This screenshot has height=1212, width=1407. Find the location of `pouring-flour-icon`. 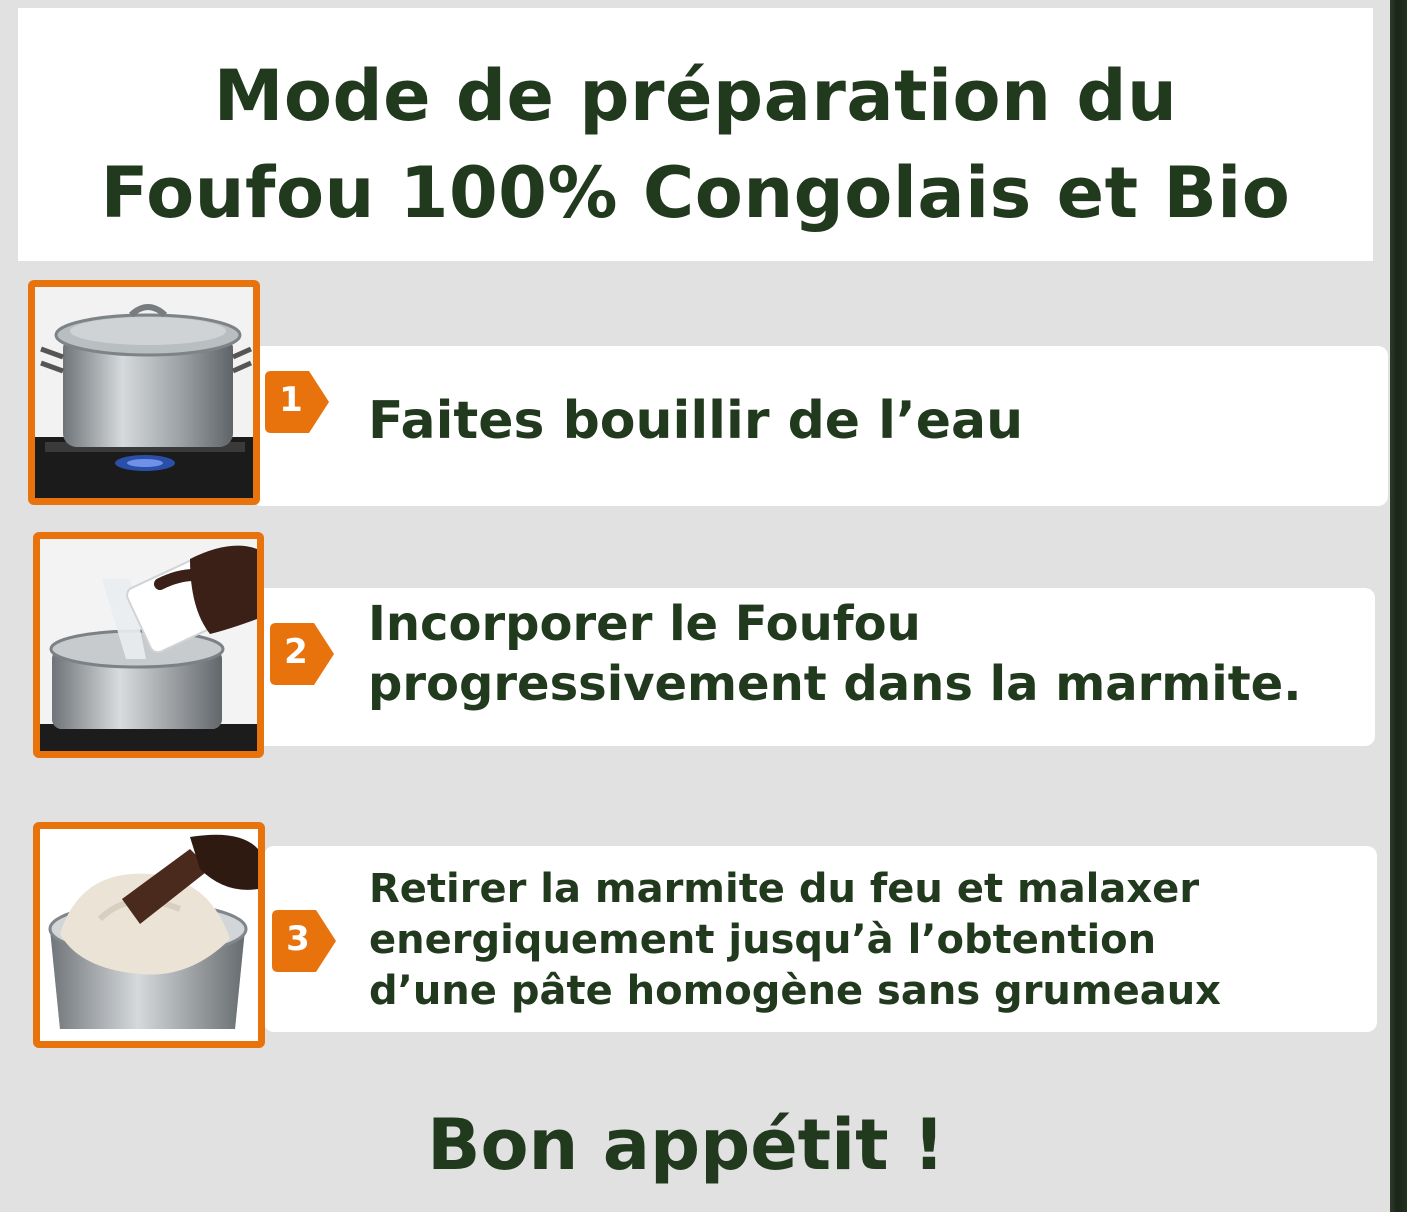

pouring-flour-icon is located at coordinates (148, 645).